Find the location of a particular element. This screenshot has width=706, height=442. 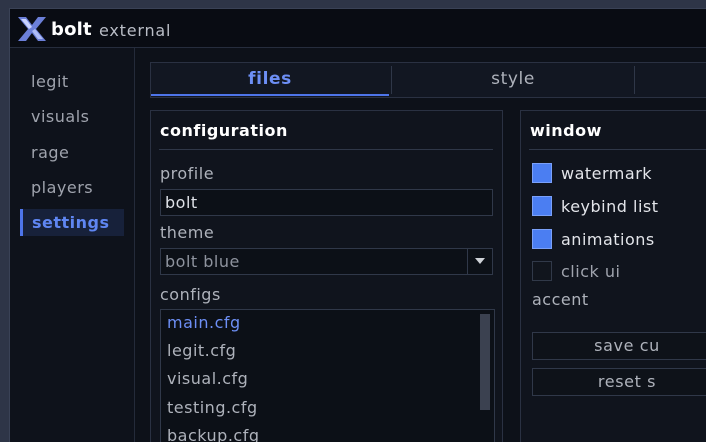

keybind-list-label: keybind list is located at coordinates (610, 206).